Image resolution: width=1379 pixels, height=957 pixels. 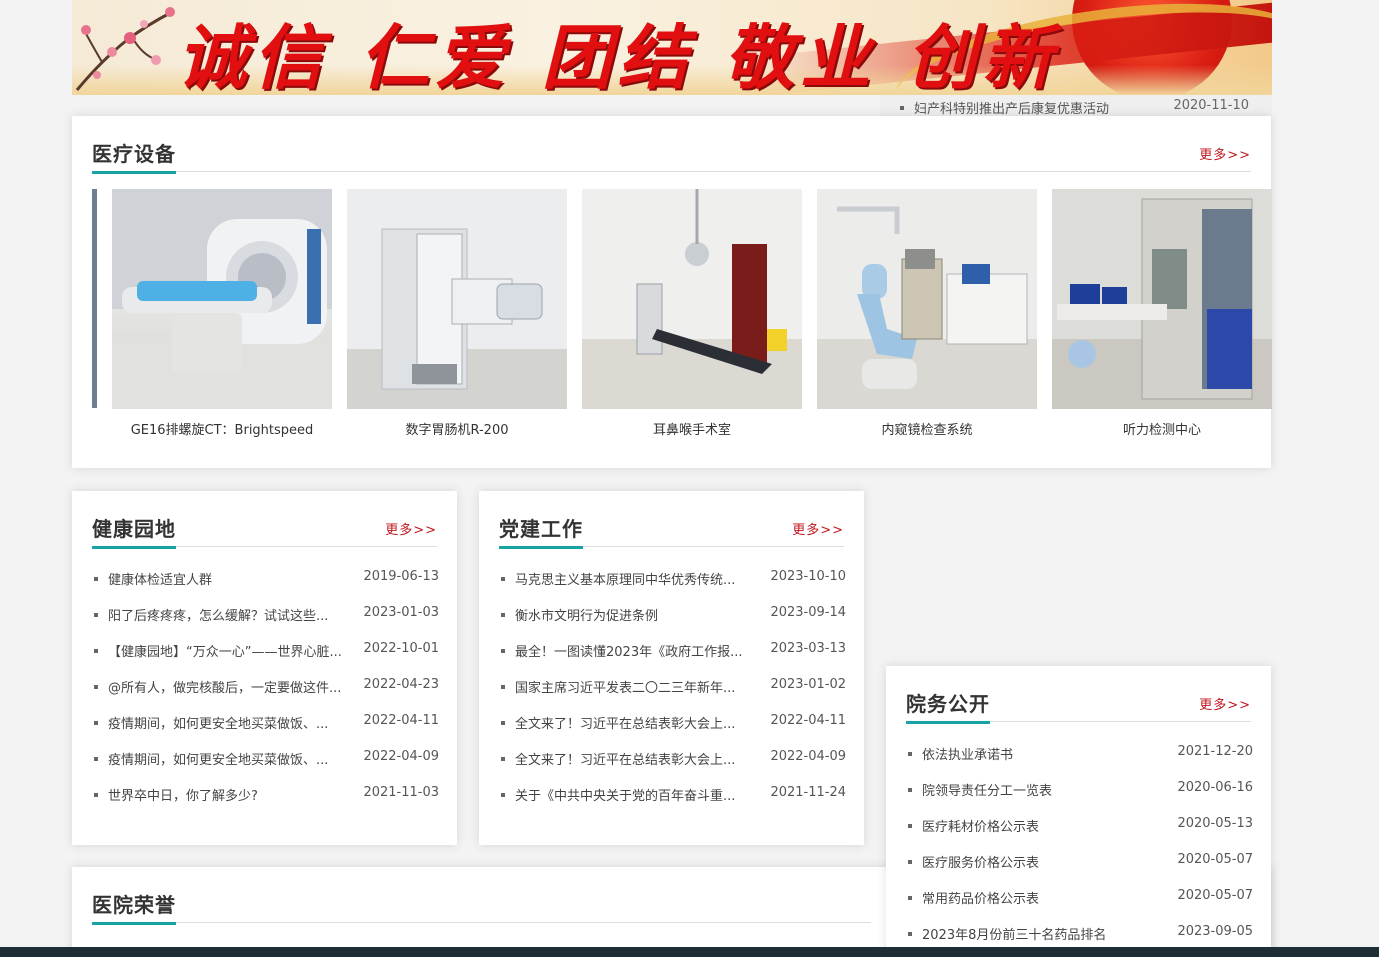 I want to click on list-item-title: 常用药品价格公示表, so click(x=973, y=897).